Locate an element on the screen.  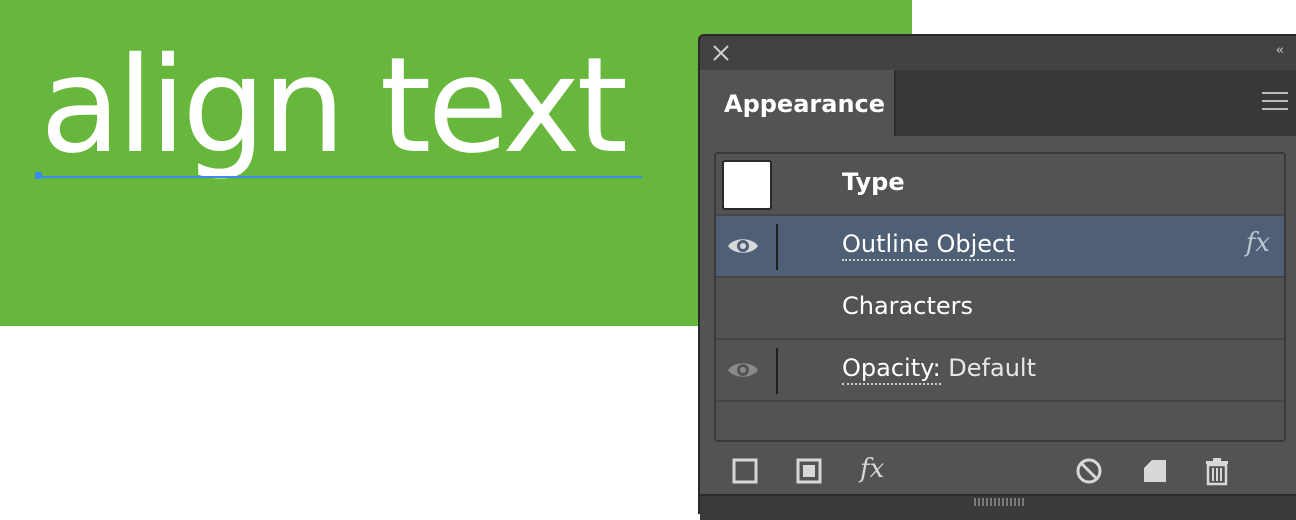
tab-appearance: Appearance is located at coordinates (798, 103).